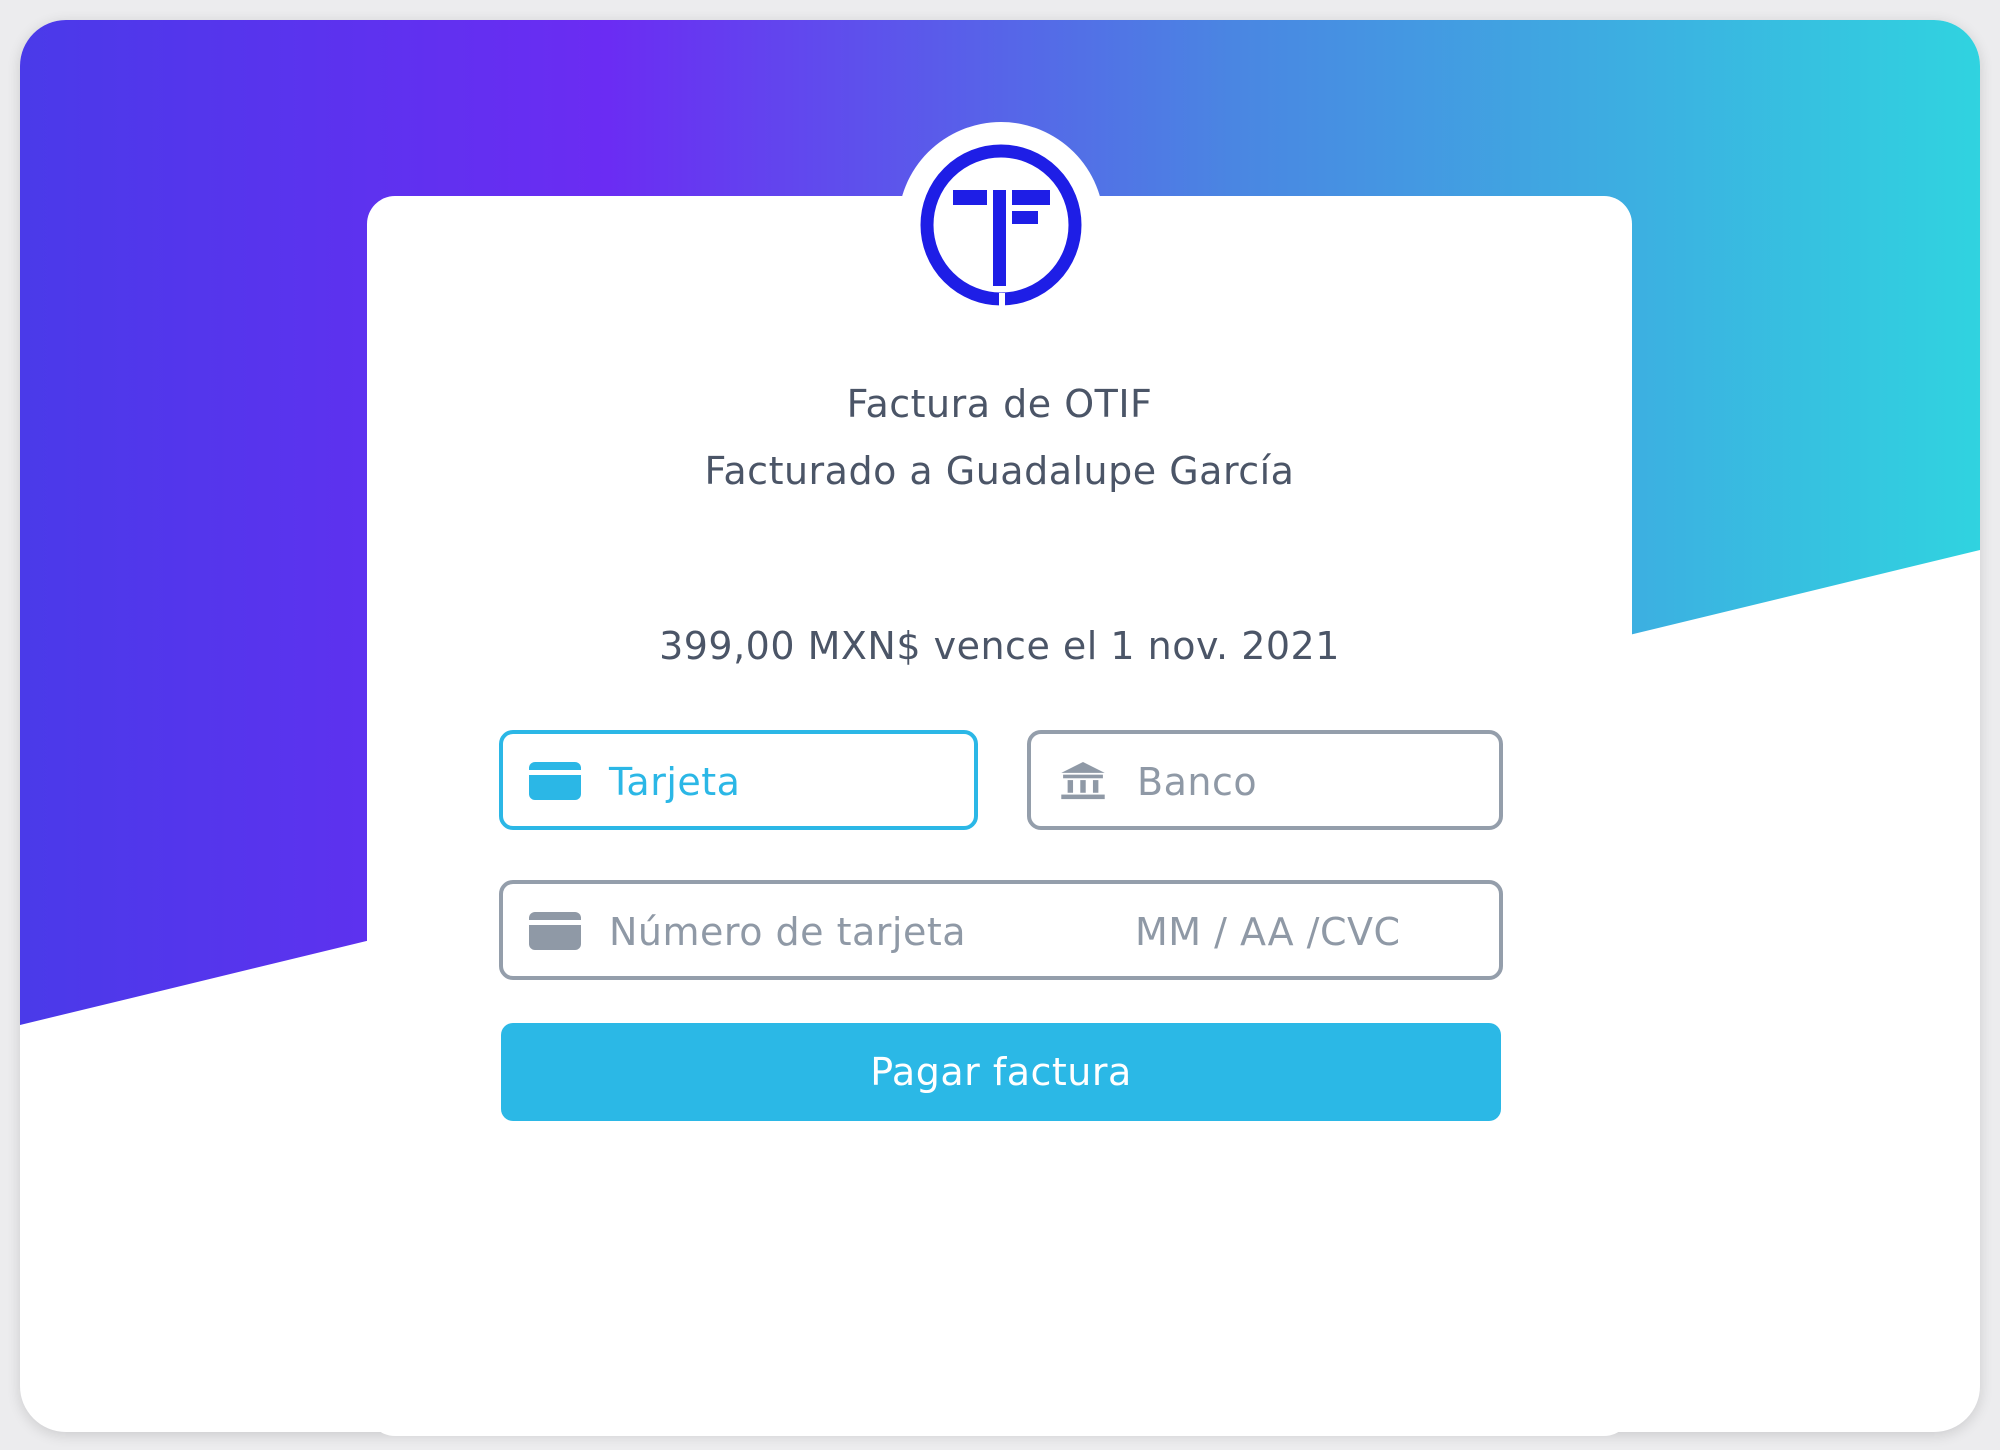 Image resolution: width=2000 pixels, height=1450 pixels. I want to click on payment-method-card: Tarjeta, so click(738, 780).